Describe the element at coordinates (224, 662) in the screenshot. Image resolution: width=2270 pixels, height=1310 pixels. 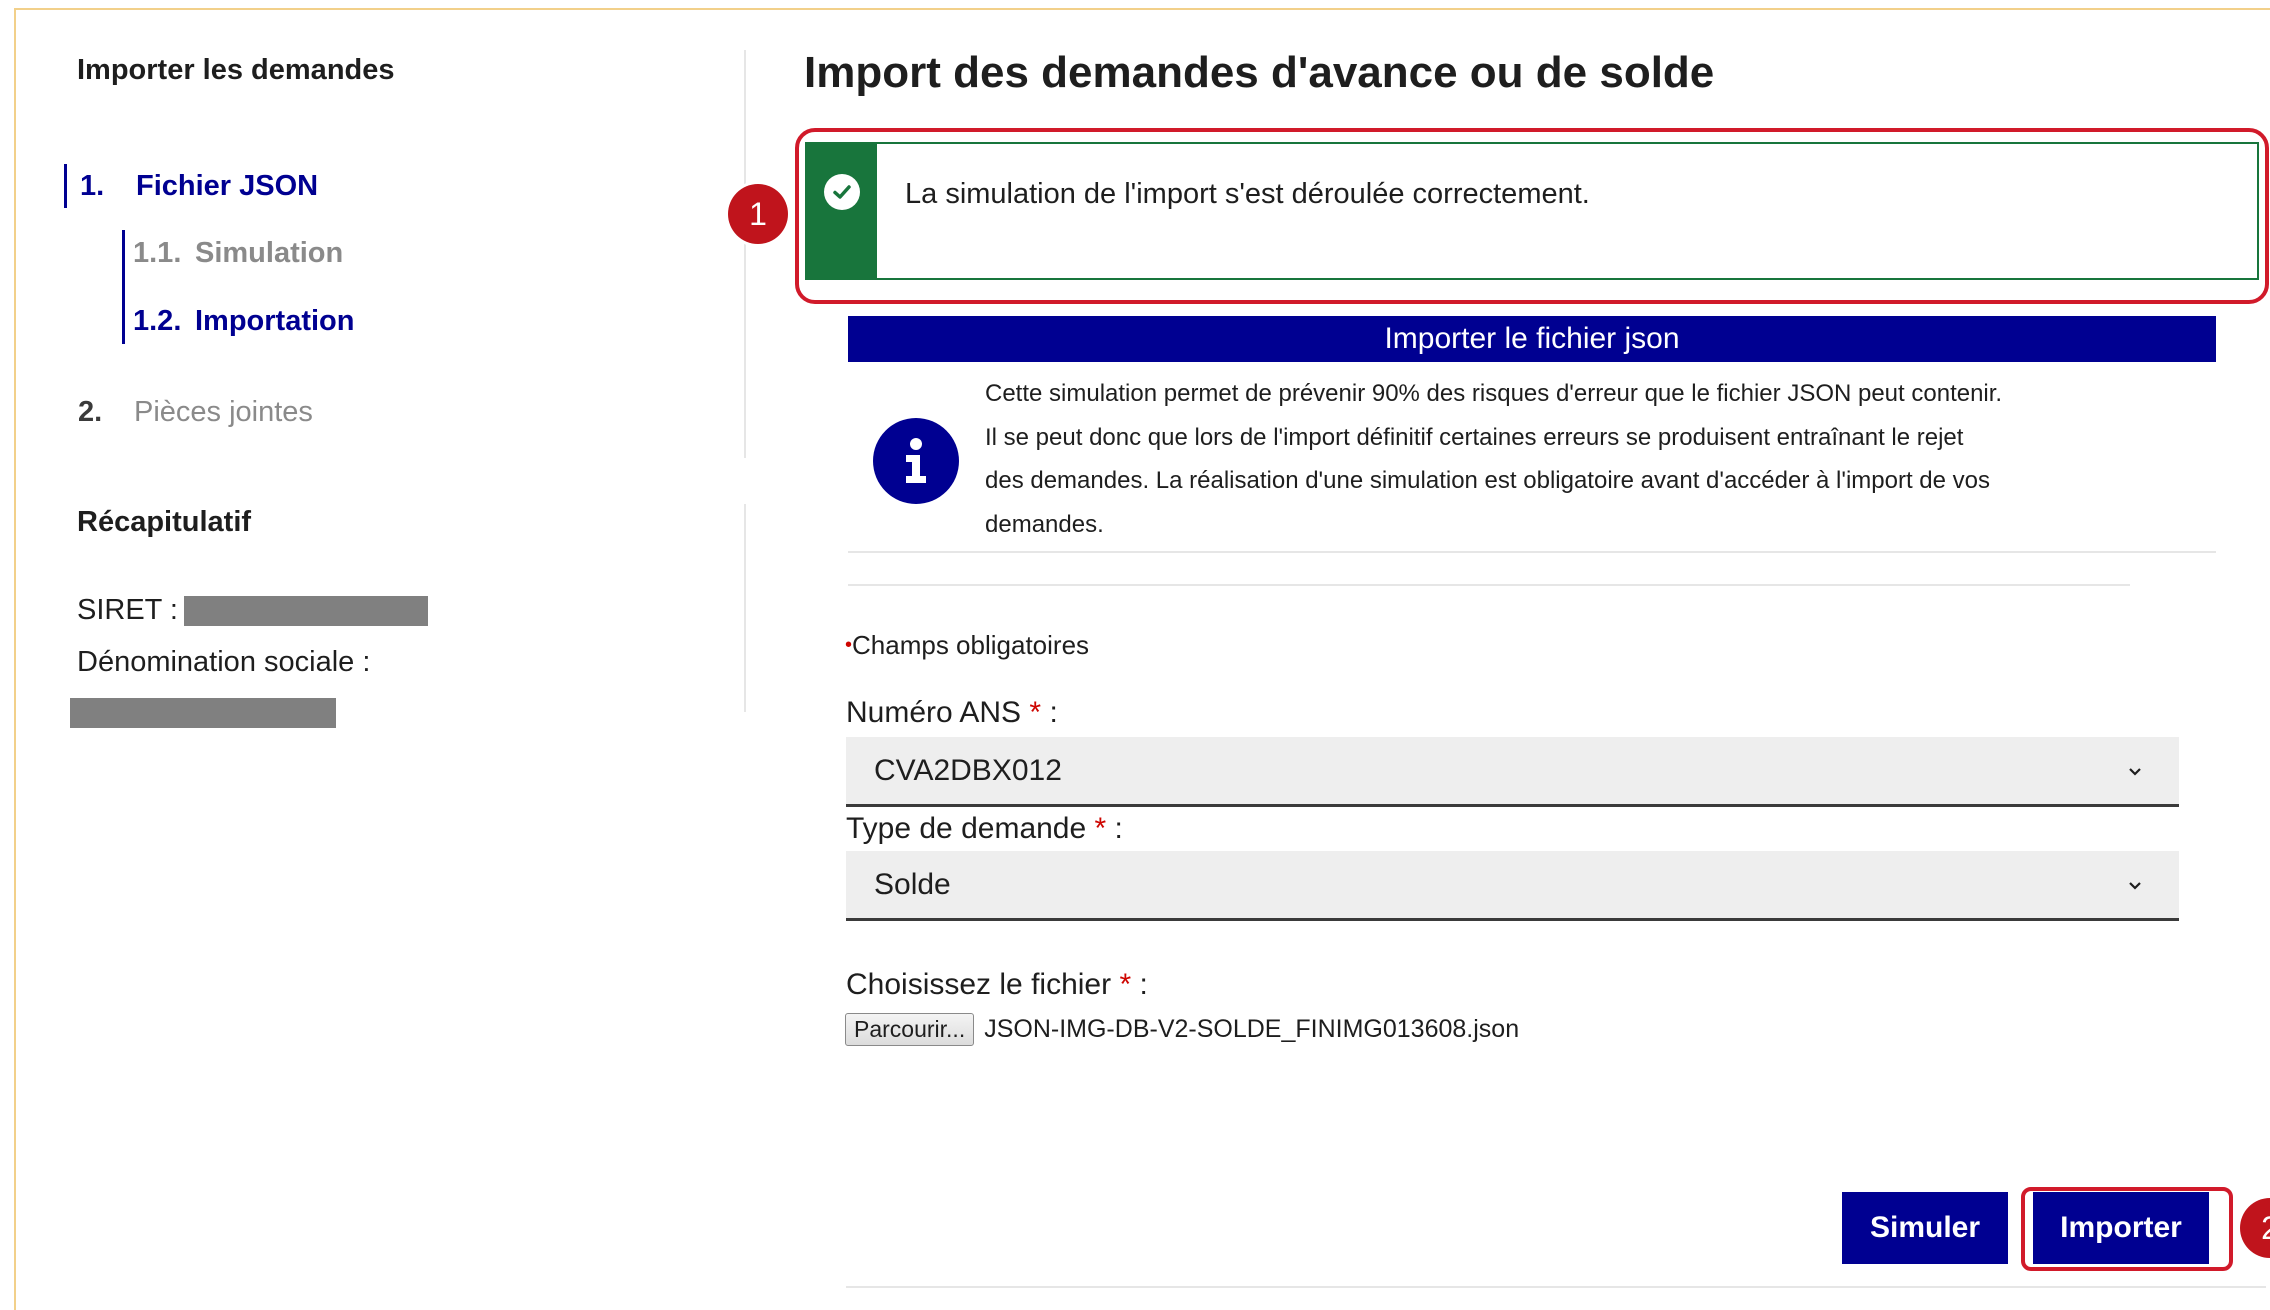
I see `denomination-label: Dénomination sociale :` at that location.